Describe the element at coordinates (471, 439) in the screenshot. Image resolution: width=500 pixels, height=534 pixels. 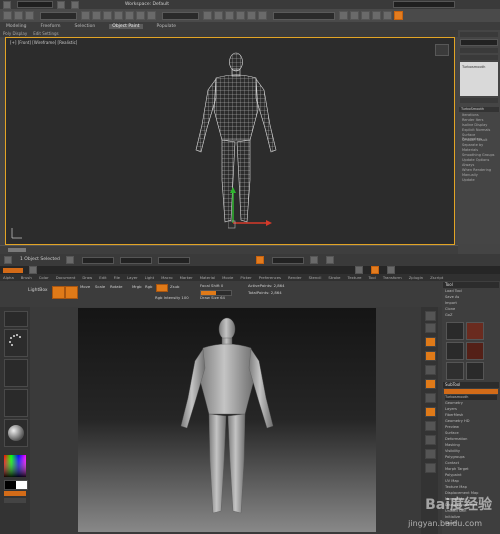
I see `deformation-header: Deformation` at that location.